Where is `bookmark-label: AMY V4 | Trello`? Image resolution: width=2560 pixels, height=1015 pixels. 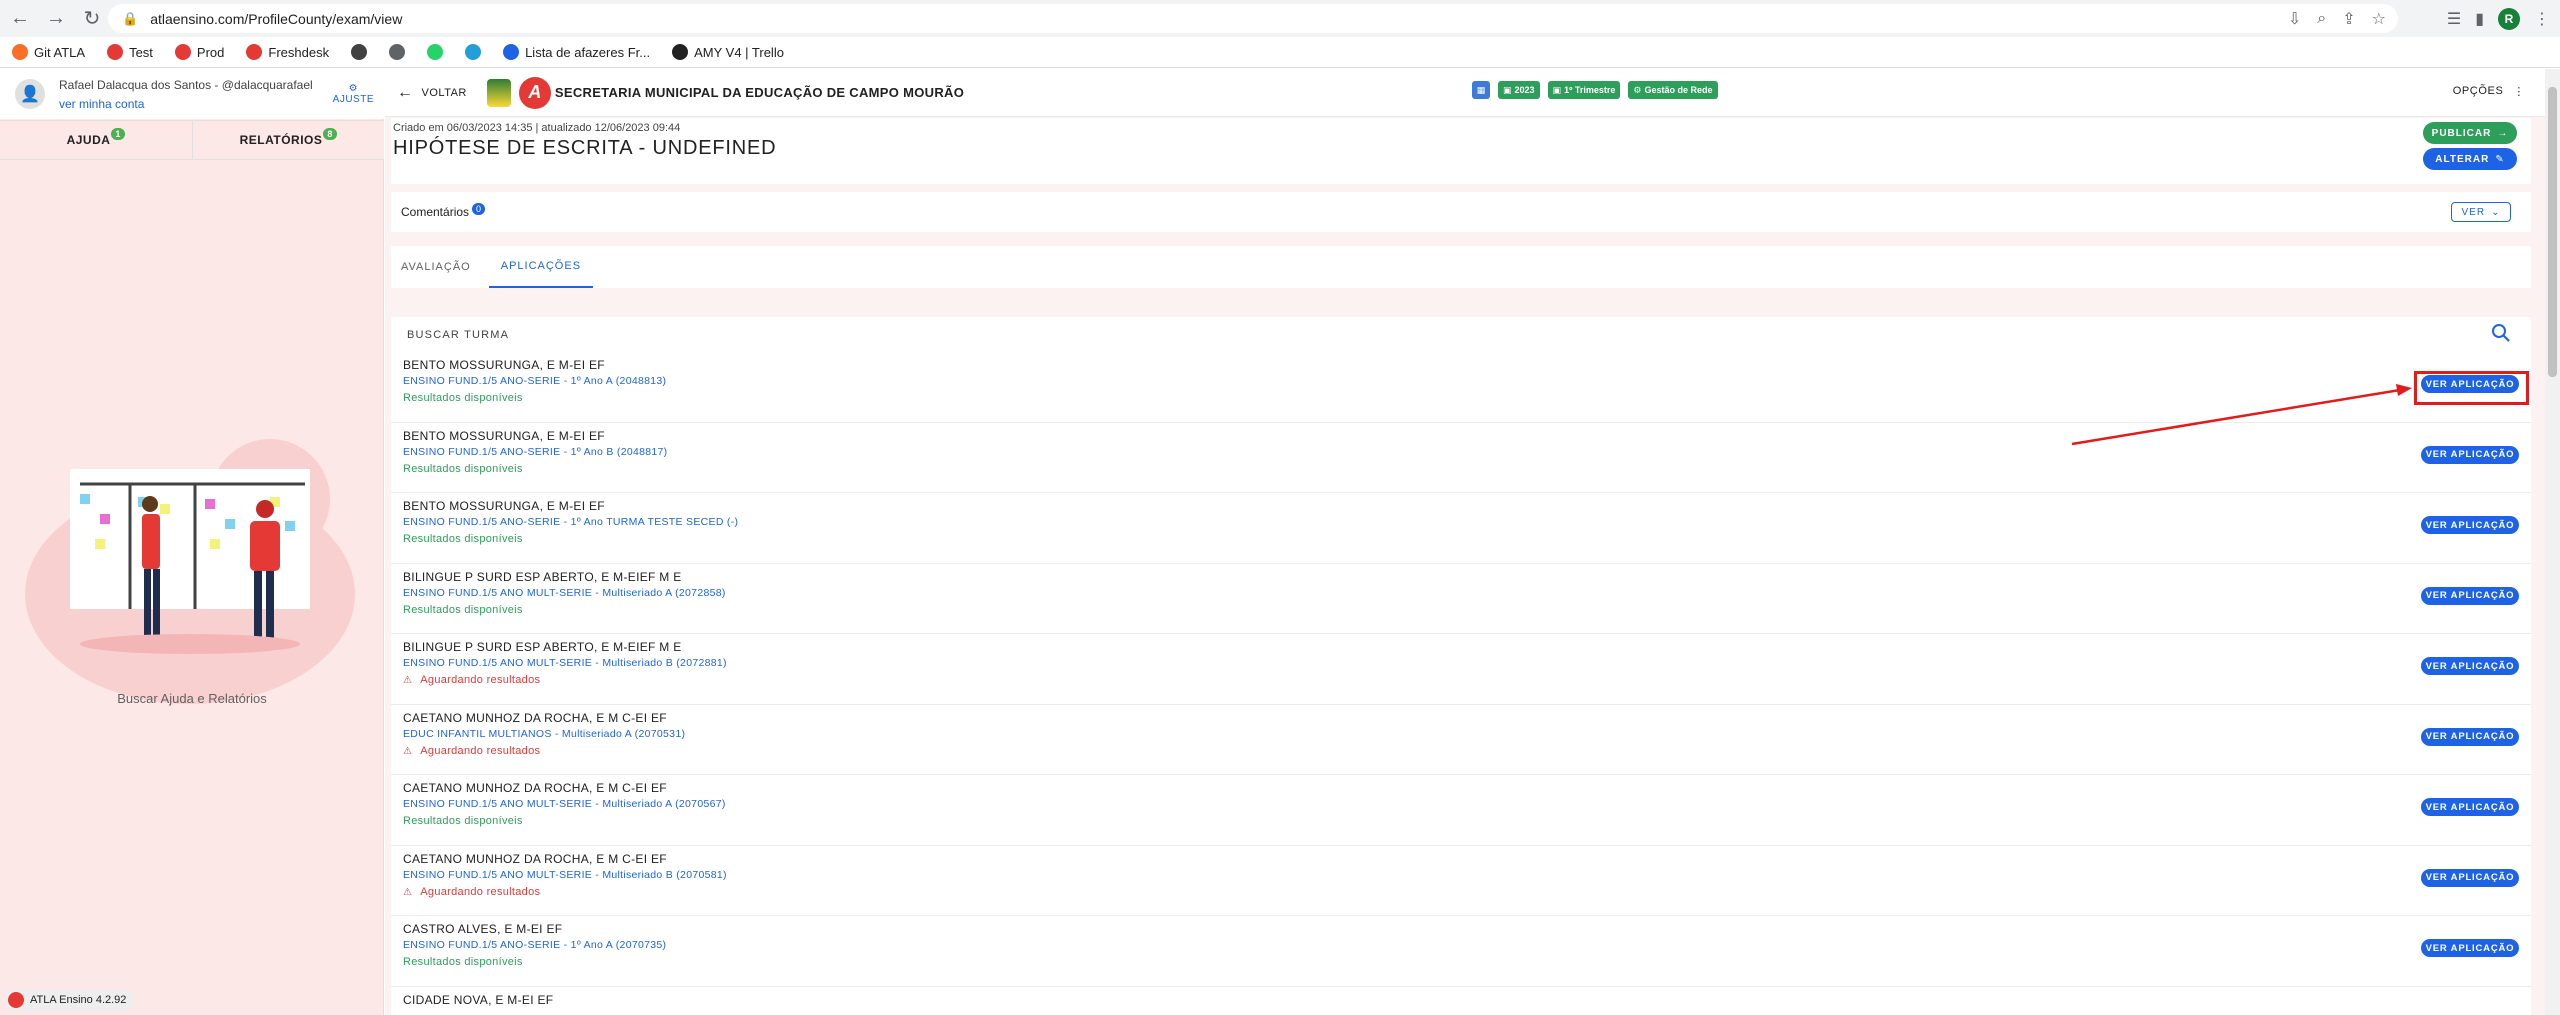 bookmark-label: AMY V4 | Trello is located at coordinates (739, 52).